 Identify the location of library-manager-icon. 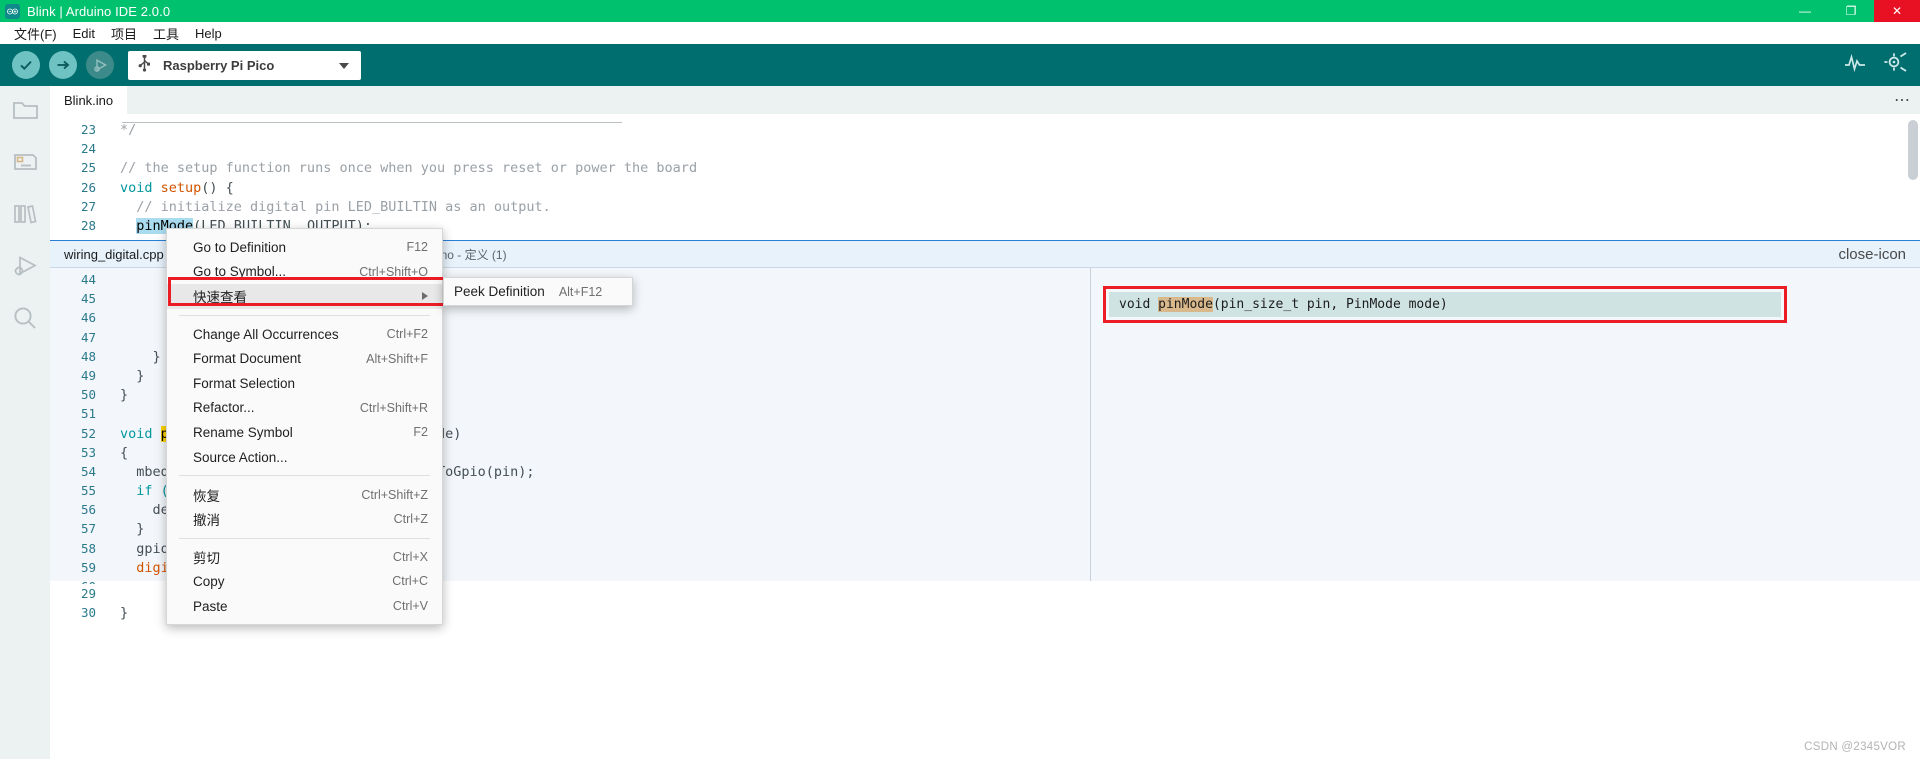
(25, 216).